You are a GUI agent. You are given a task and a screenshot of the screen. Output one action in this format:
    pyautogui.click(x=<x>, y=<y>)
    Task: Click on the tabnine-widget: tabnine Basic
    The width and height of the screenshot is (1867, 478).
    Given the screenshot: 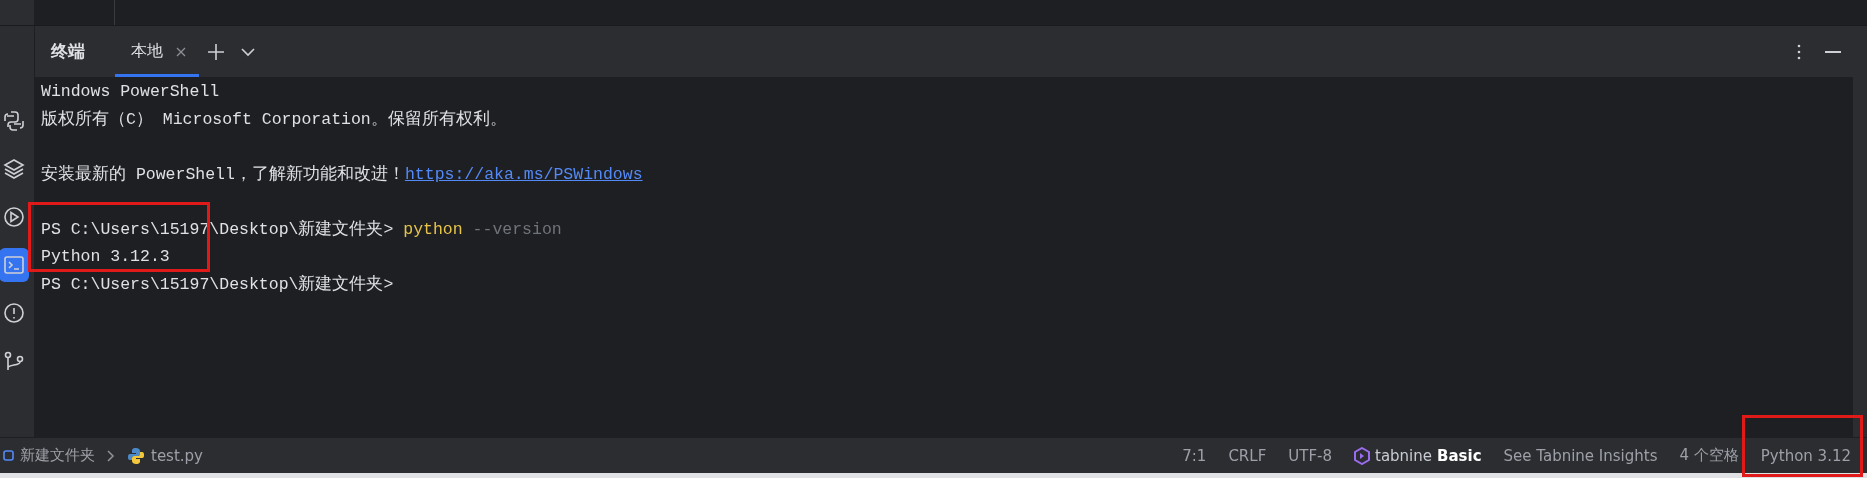 What is the action you would take?
    pyautogui.click(x=1418, y=455)
    